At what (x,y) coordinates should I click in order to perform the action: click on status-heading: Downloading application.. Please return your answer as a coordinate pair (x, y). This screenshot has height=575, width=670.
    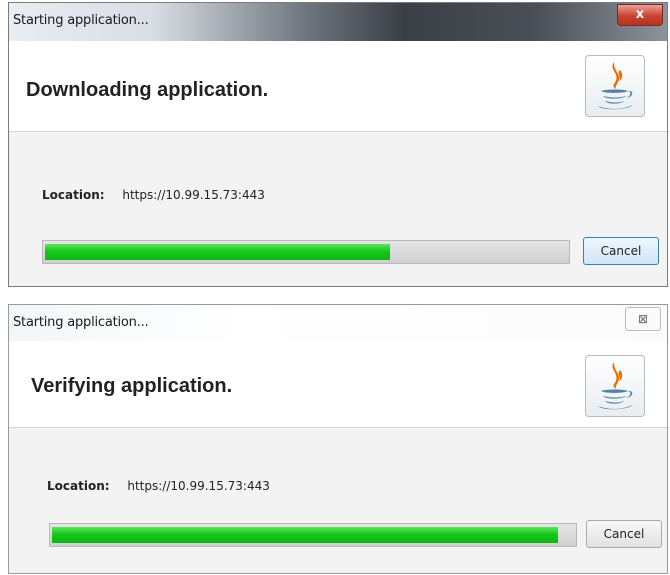
    Looking at the image, I should click on (147, 90).